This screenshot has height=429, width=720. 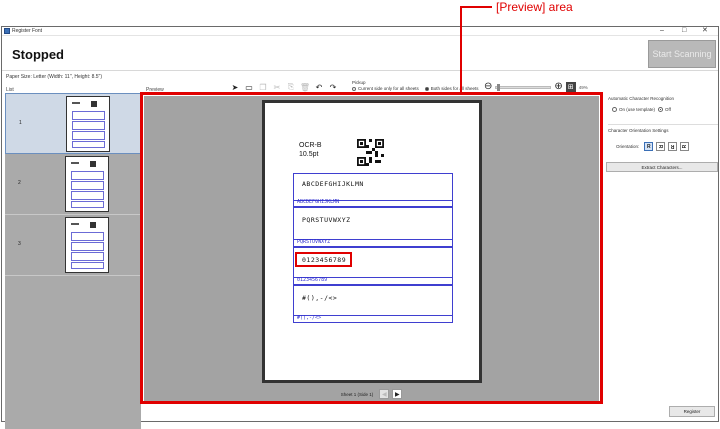 I want to click on copy-icon: ❐, so click(x=263, y=87).